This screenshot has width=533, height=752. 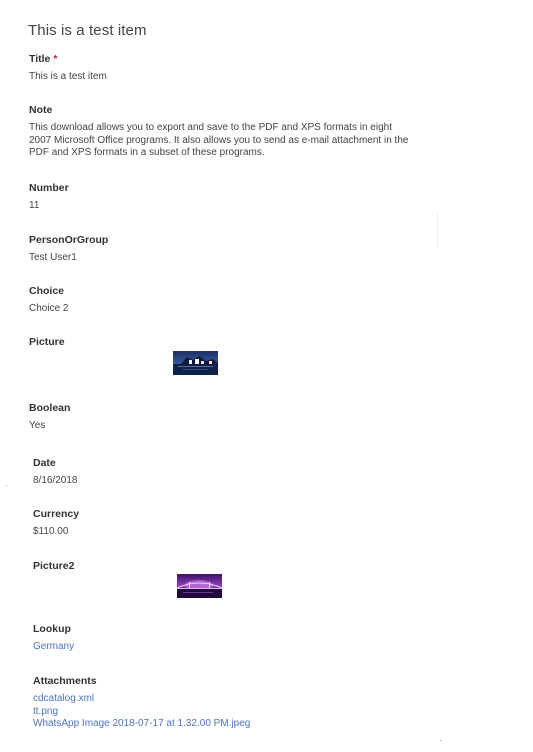 I want to click on field-person-label: PersonOrGroup, so click(x=69, y=240).